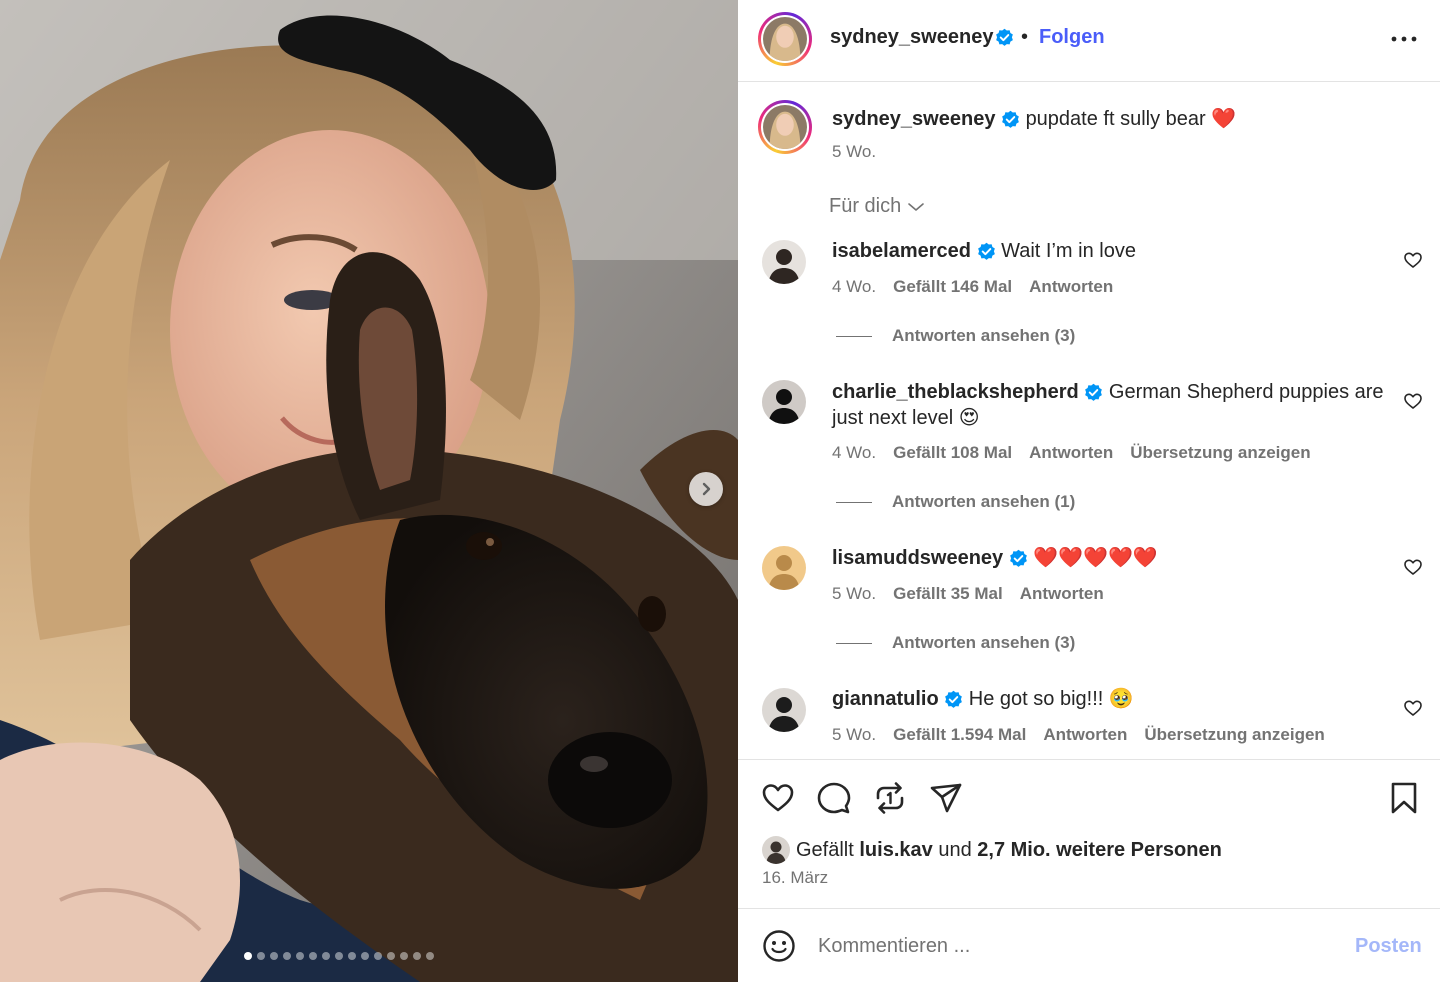 This screenshot has width=1440, height=982. I want to click on repost-icon, so click(890, 798).